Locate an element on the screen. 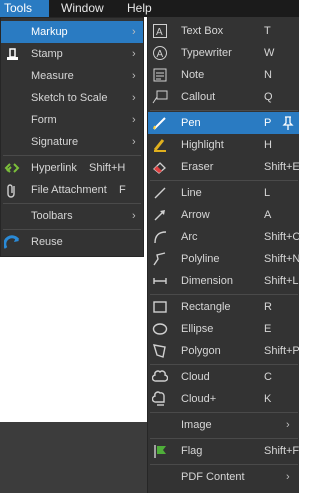 This screenshot has width=320, height=493. tools-item-sketch-to-scale: Sketch to Scale › is located at coordinates (72, 98).